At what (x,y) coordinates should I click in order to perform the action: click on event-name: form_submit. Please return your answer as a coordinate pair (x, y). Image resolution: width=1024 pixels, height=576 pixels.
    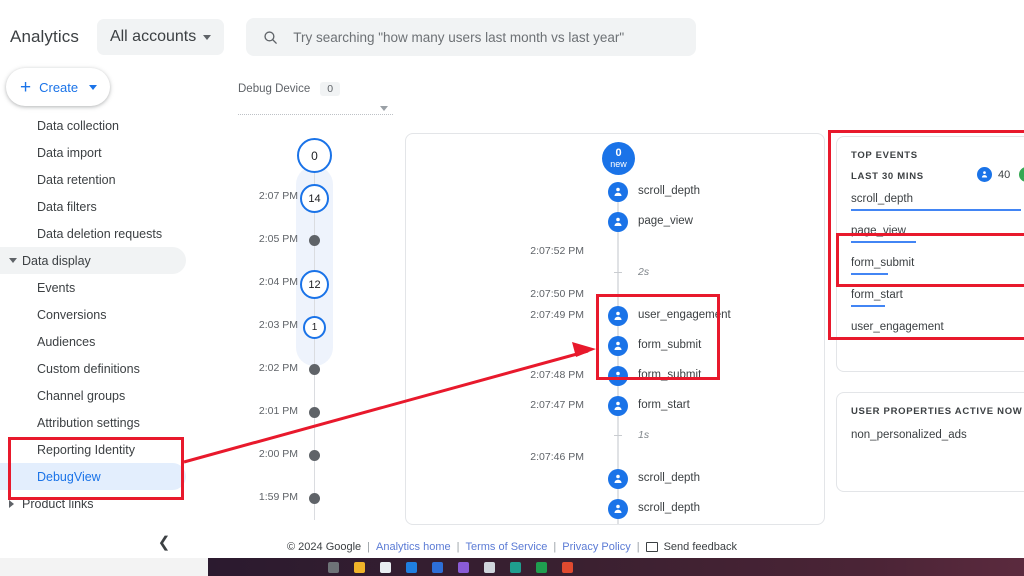
    Looking at the image, I should click on (670, 375).